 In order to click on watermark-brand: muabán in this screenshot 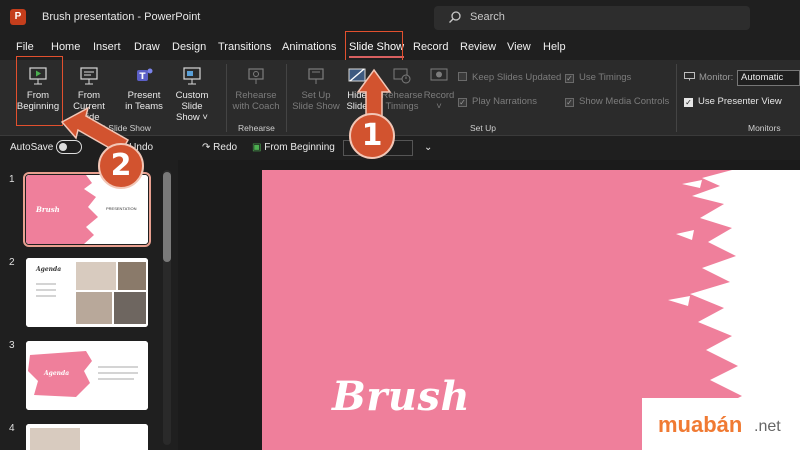, I will do `click(700, 424)`.